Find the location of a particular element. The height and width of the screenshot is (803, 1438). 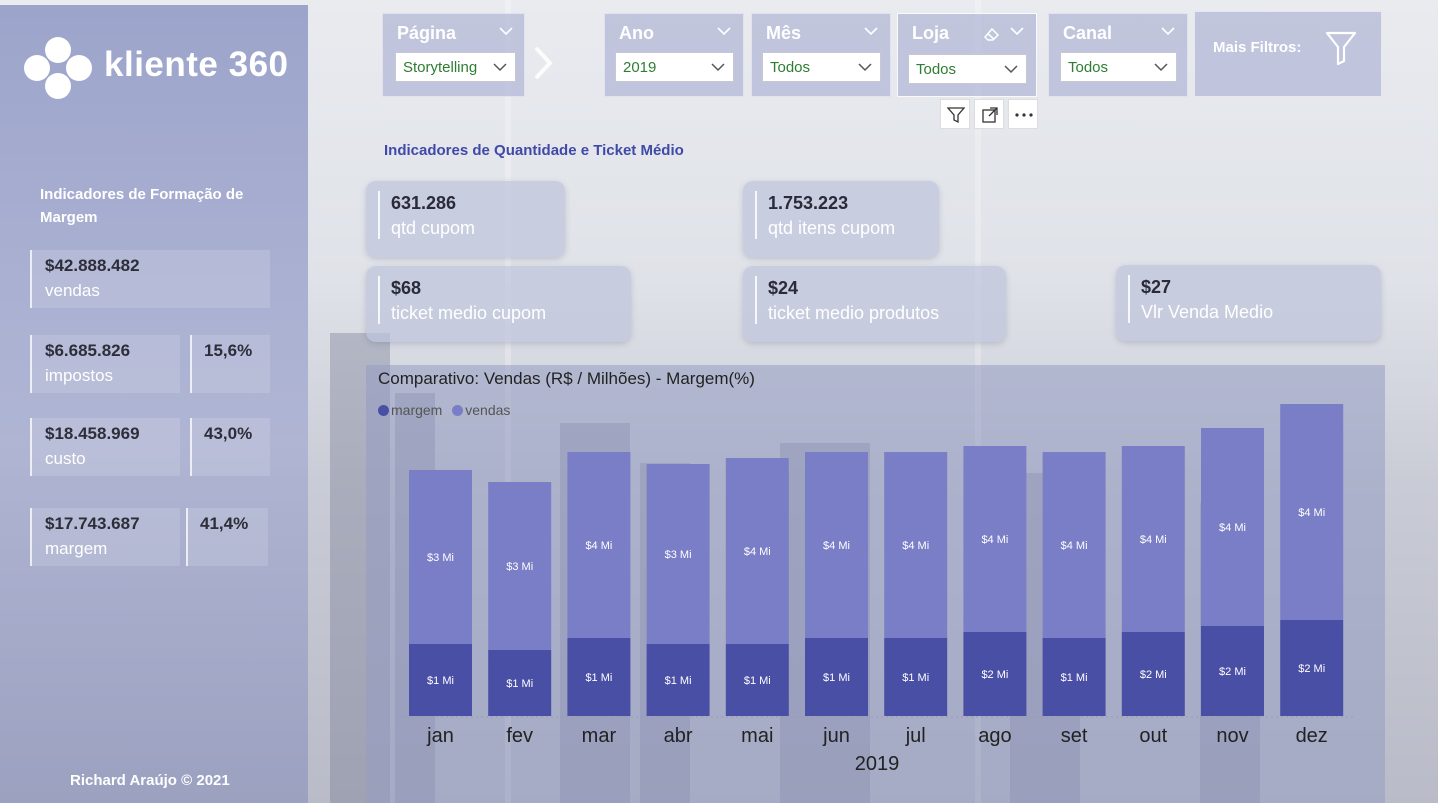

metric-pct: 15,6% is located at coordinates (228, 350).